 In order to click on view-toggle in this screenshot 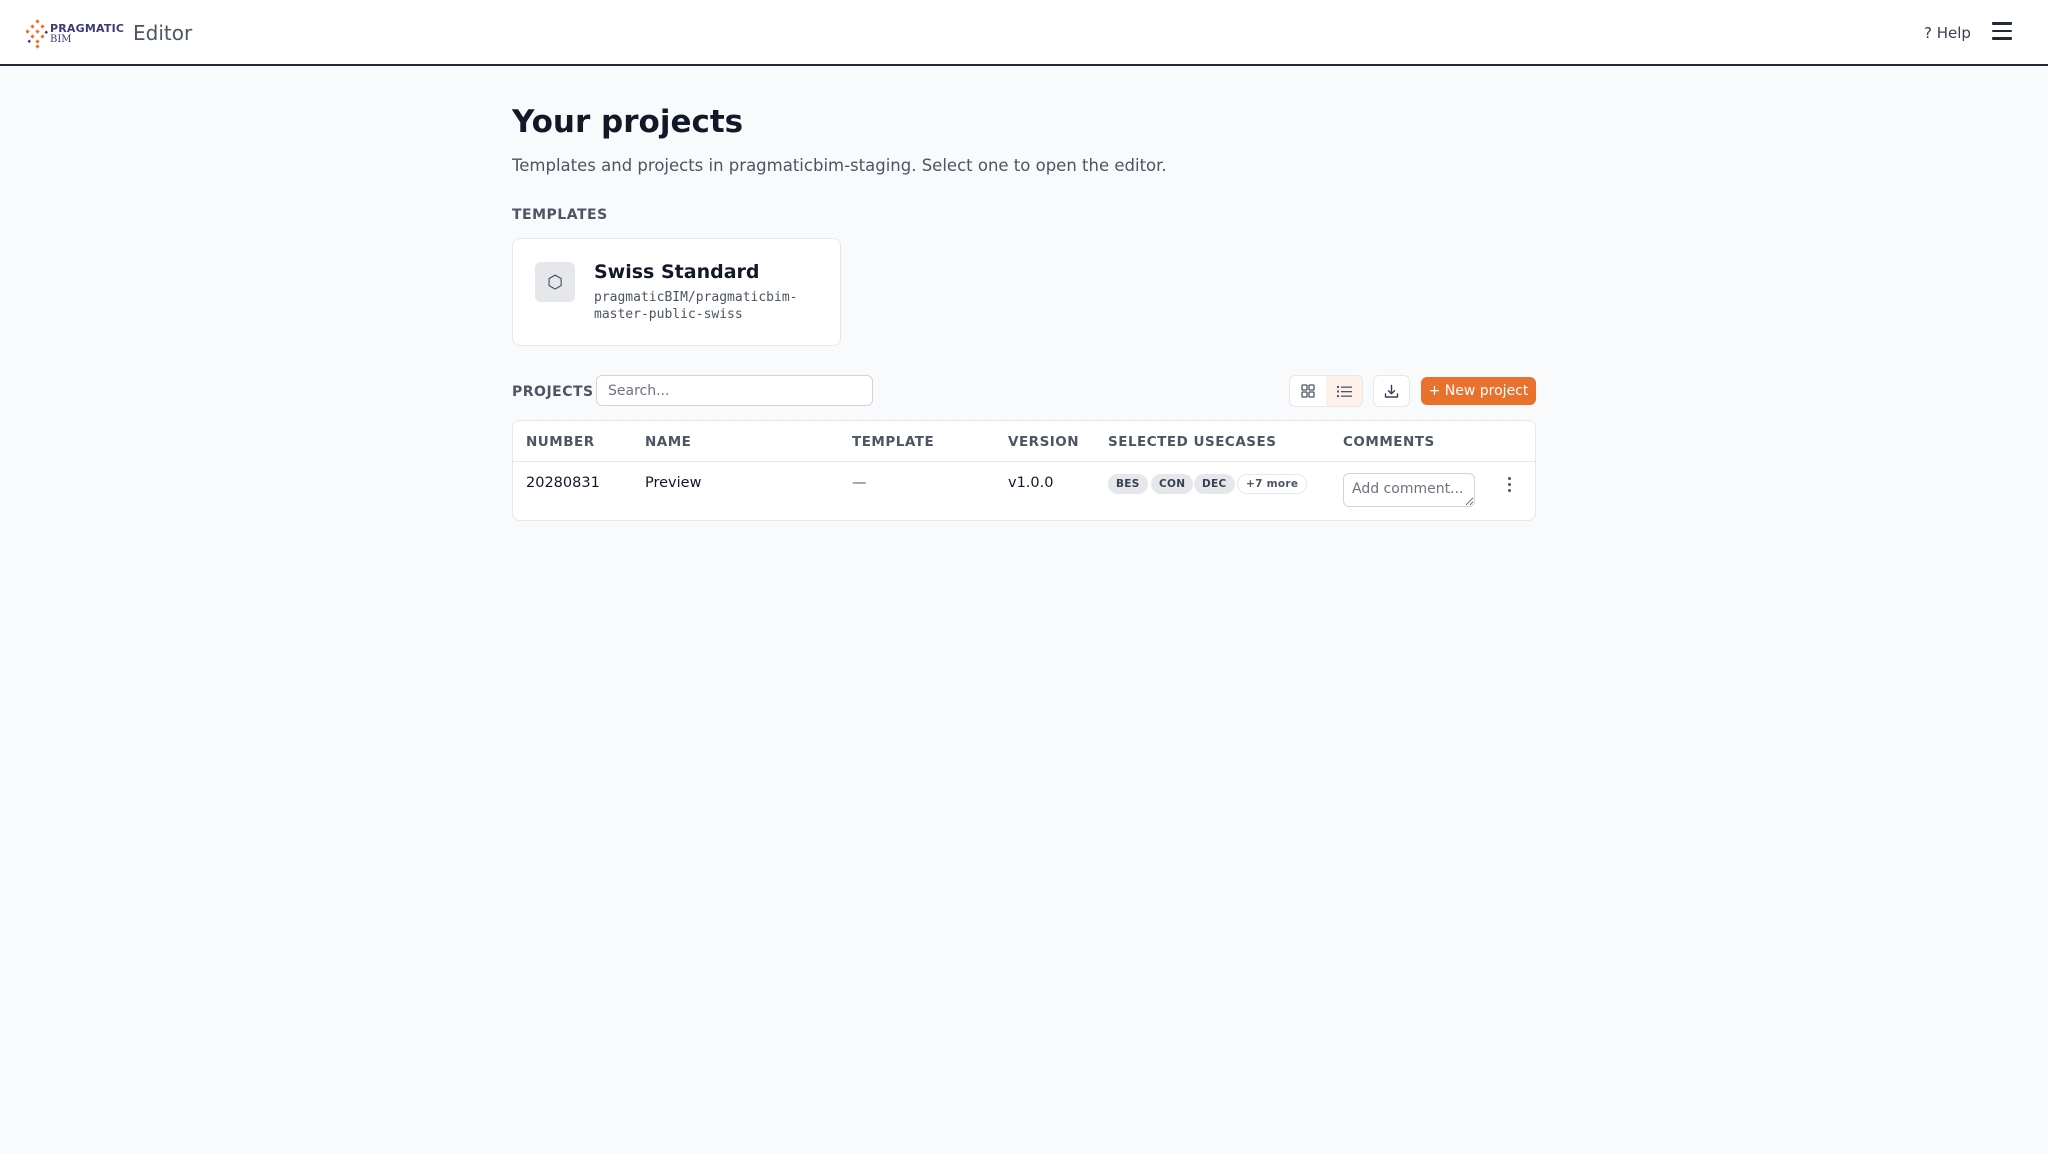, I will do `click(1326, 391)`.